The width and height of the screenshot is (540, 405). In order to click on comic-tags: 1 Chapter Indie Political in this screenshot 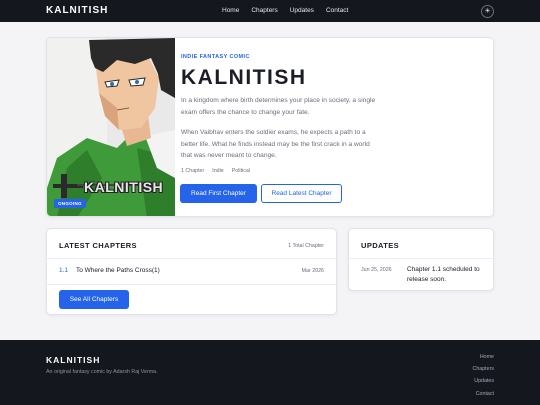, I will do `click(215, 171)`.